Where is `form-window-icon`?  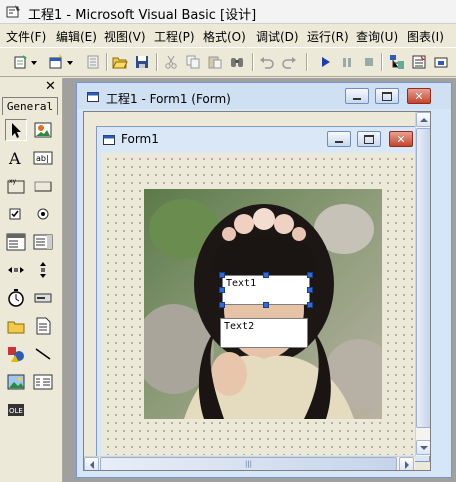
form-window-icon is located at coordinates (93, 97).